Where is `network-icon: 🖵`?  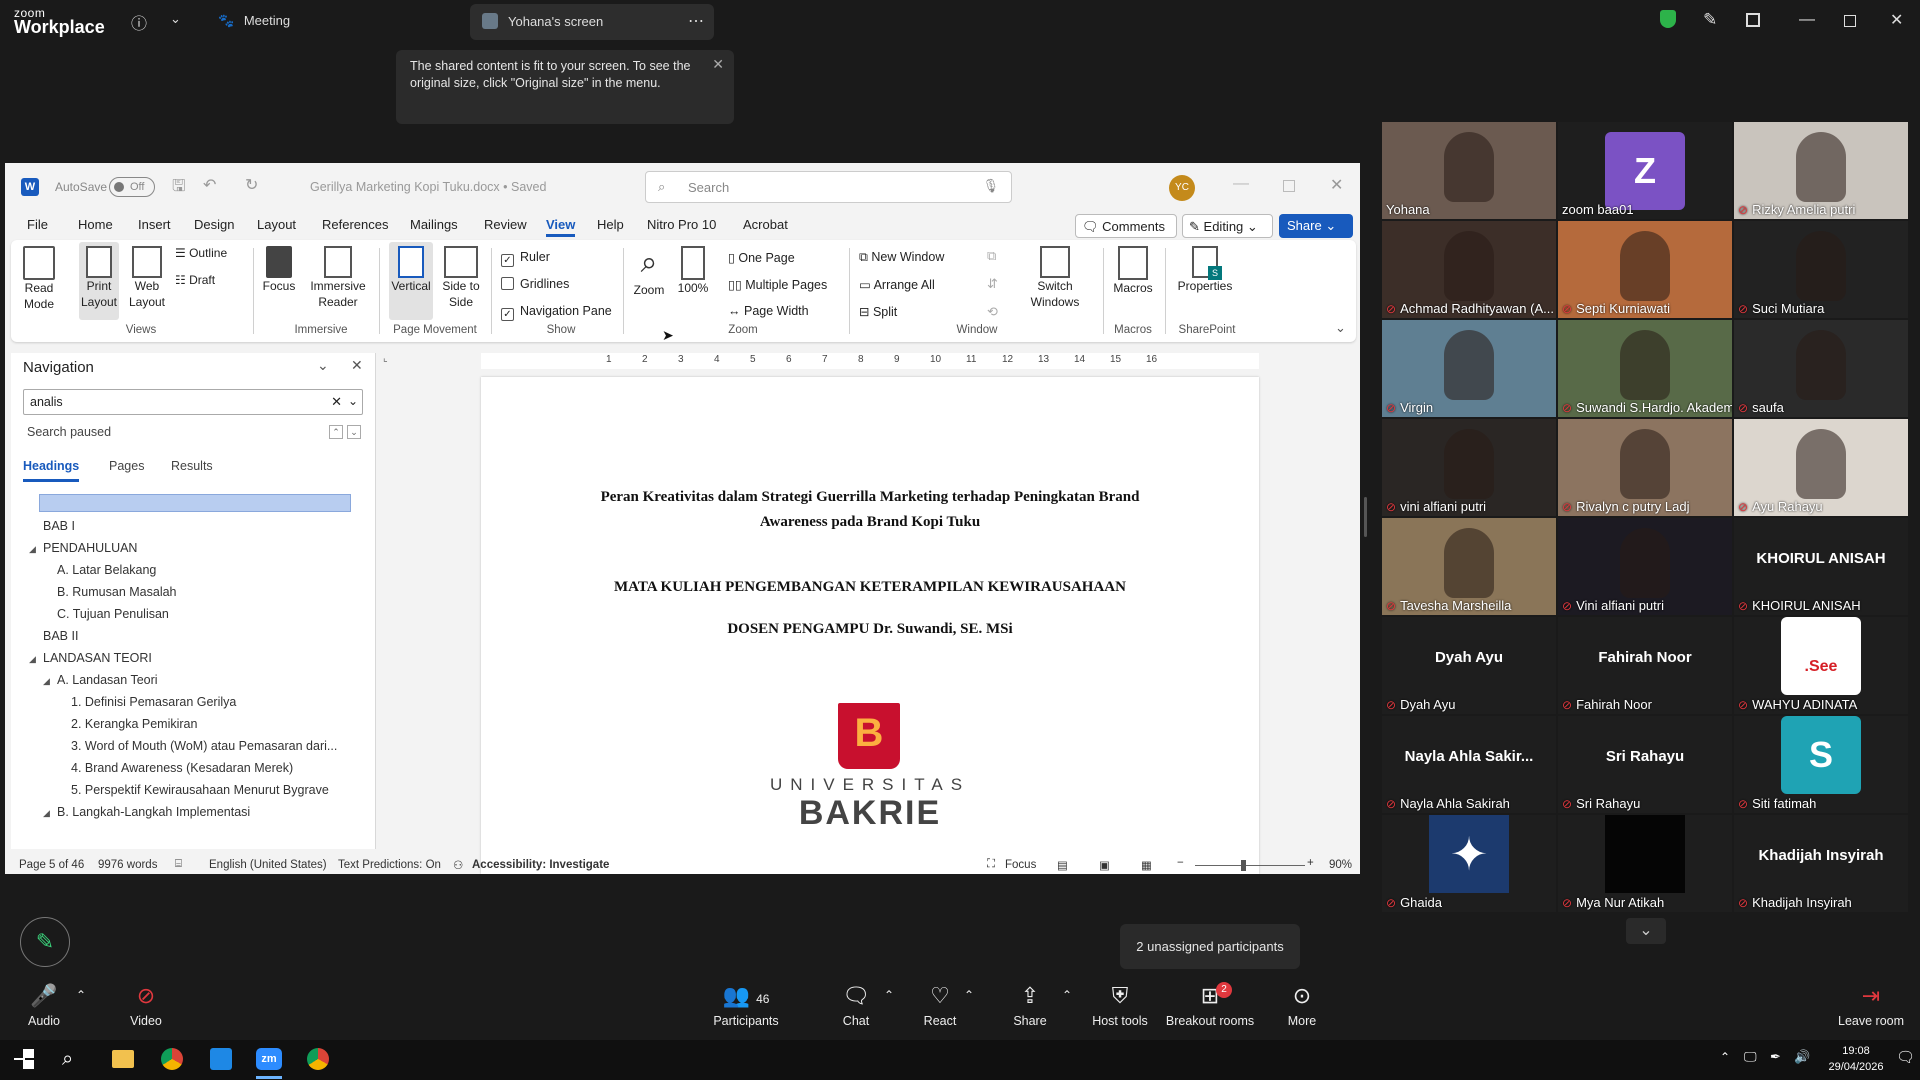 network-icon: 🖵 is located at coordinates (1750, 1057).